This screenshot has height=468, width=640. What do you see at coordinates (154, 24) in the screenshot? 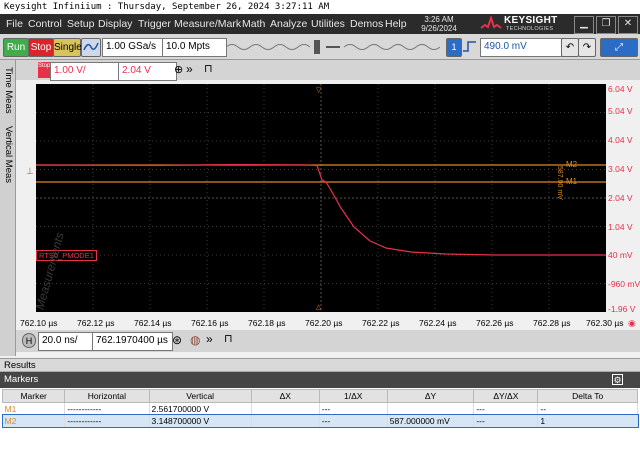
I see `menu-trigger: Trigger` at bounding box center [154, 24].